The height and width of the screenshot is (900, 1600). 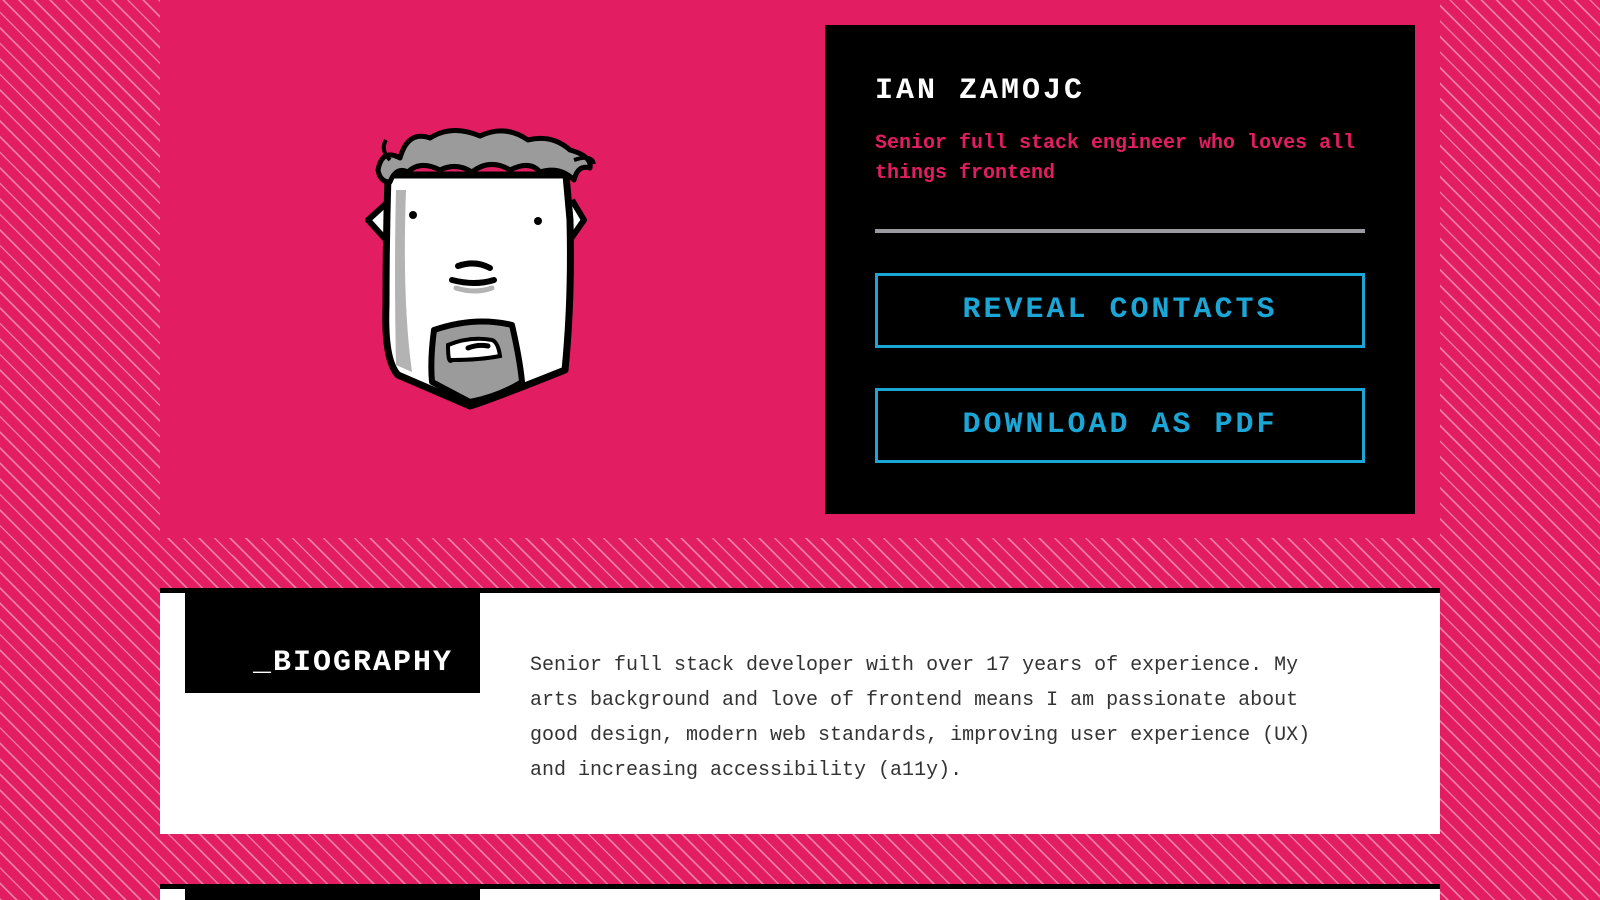 What do you see at coordinates (480, 269) in the screenshot?
I see `avatar-illustration` at bounding box center [480, 269].